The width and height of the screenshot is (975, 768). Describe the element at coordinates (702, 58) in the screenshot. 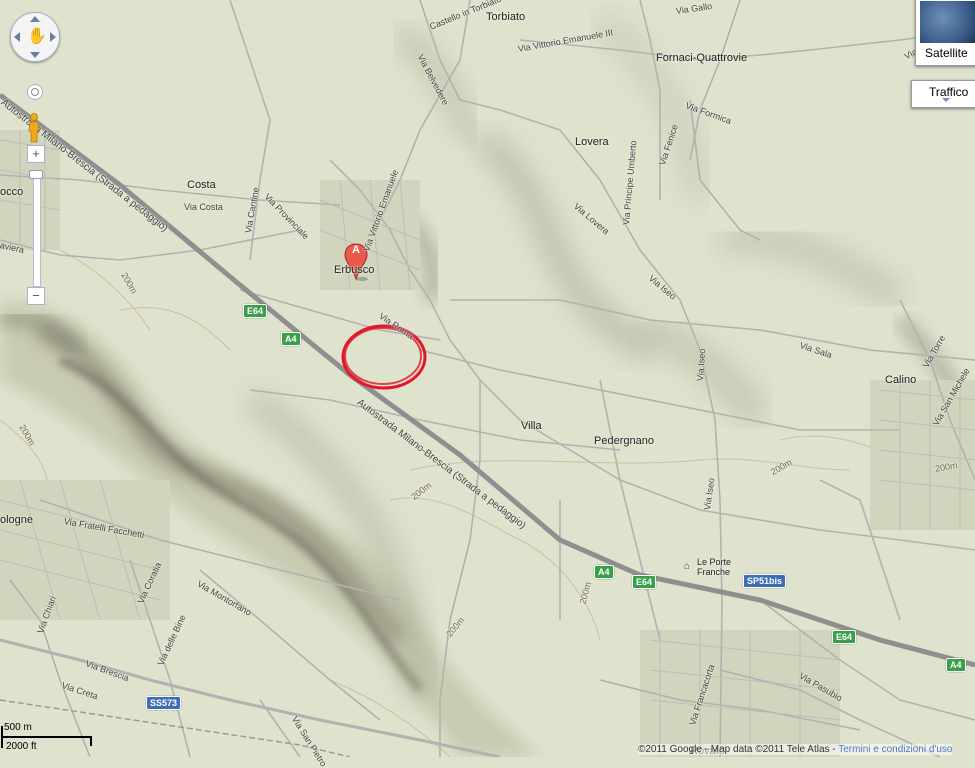

I see `place-fornaci-quattrovie: Fornaci-Quattrovie` at that location.